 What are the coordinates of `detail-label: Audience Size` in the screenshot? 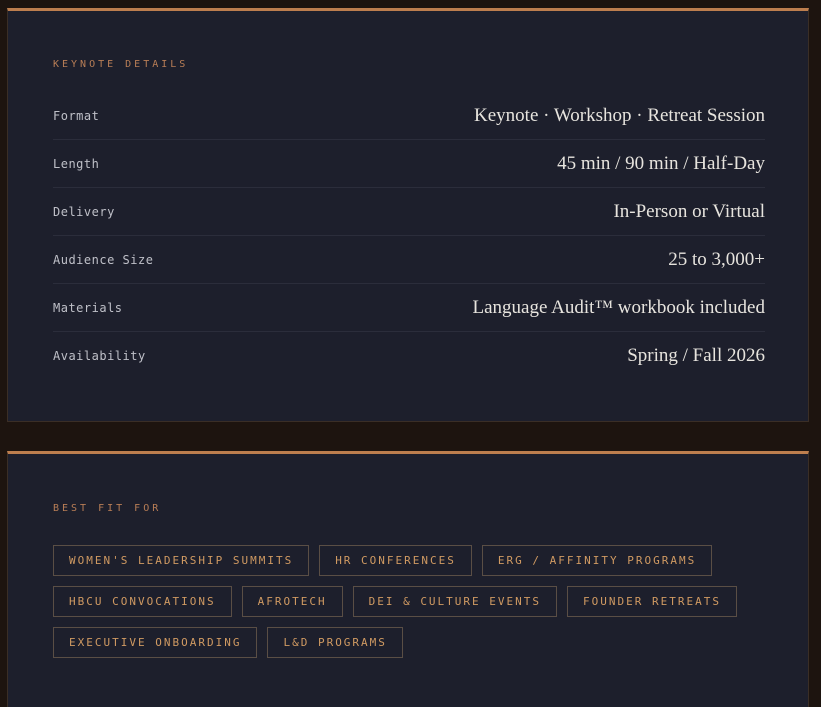 It's located at (103, 259).